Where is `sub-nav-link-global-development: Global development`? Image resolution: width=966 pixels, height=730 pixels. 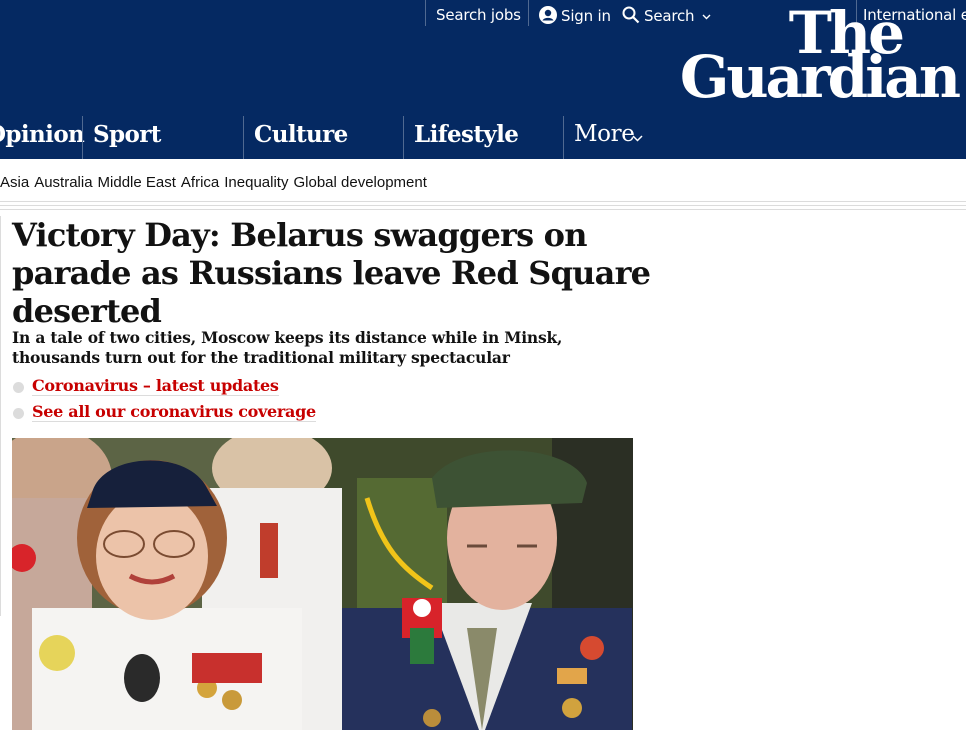
sub-nav-link-global-development: Global development is located at coordinates (359, 182).